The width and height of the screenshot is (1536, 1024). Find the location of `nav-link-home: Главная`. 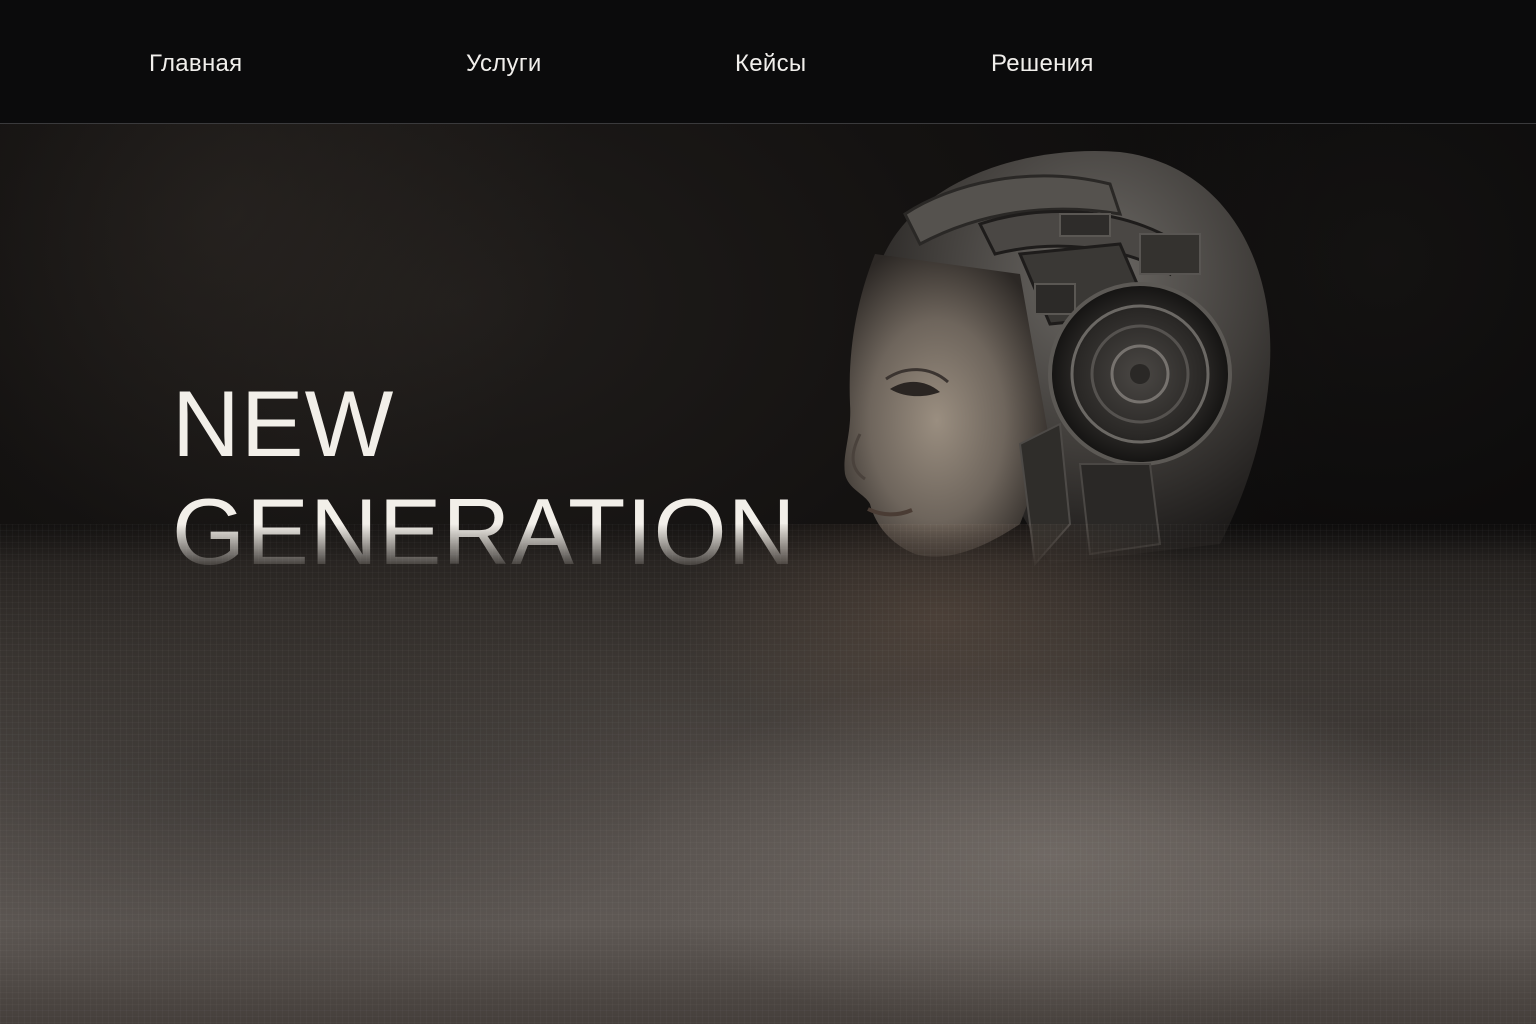

nav-link-home: Главная is located at coordinates (195, 64).